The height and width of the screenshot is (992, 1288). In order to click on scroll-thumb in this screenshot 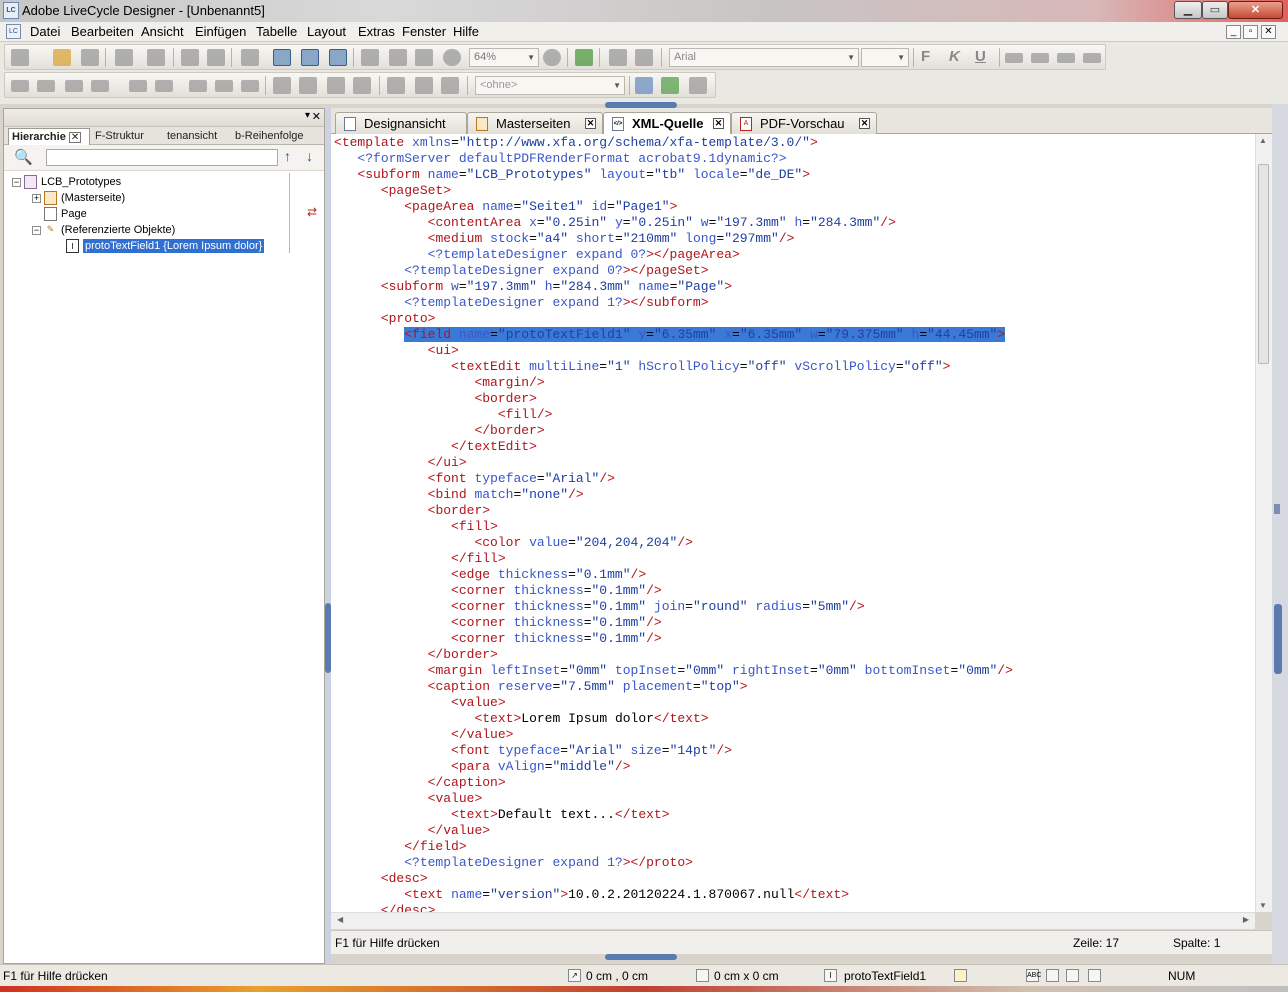, I will do `click(1263, 264)`.